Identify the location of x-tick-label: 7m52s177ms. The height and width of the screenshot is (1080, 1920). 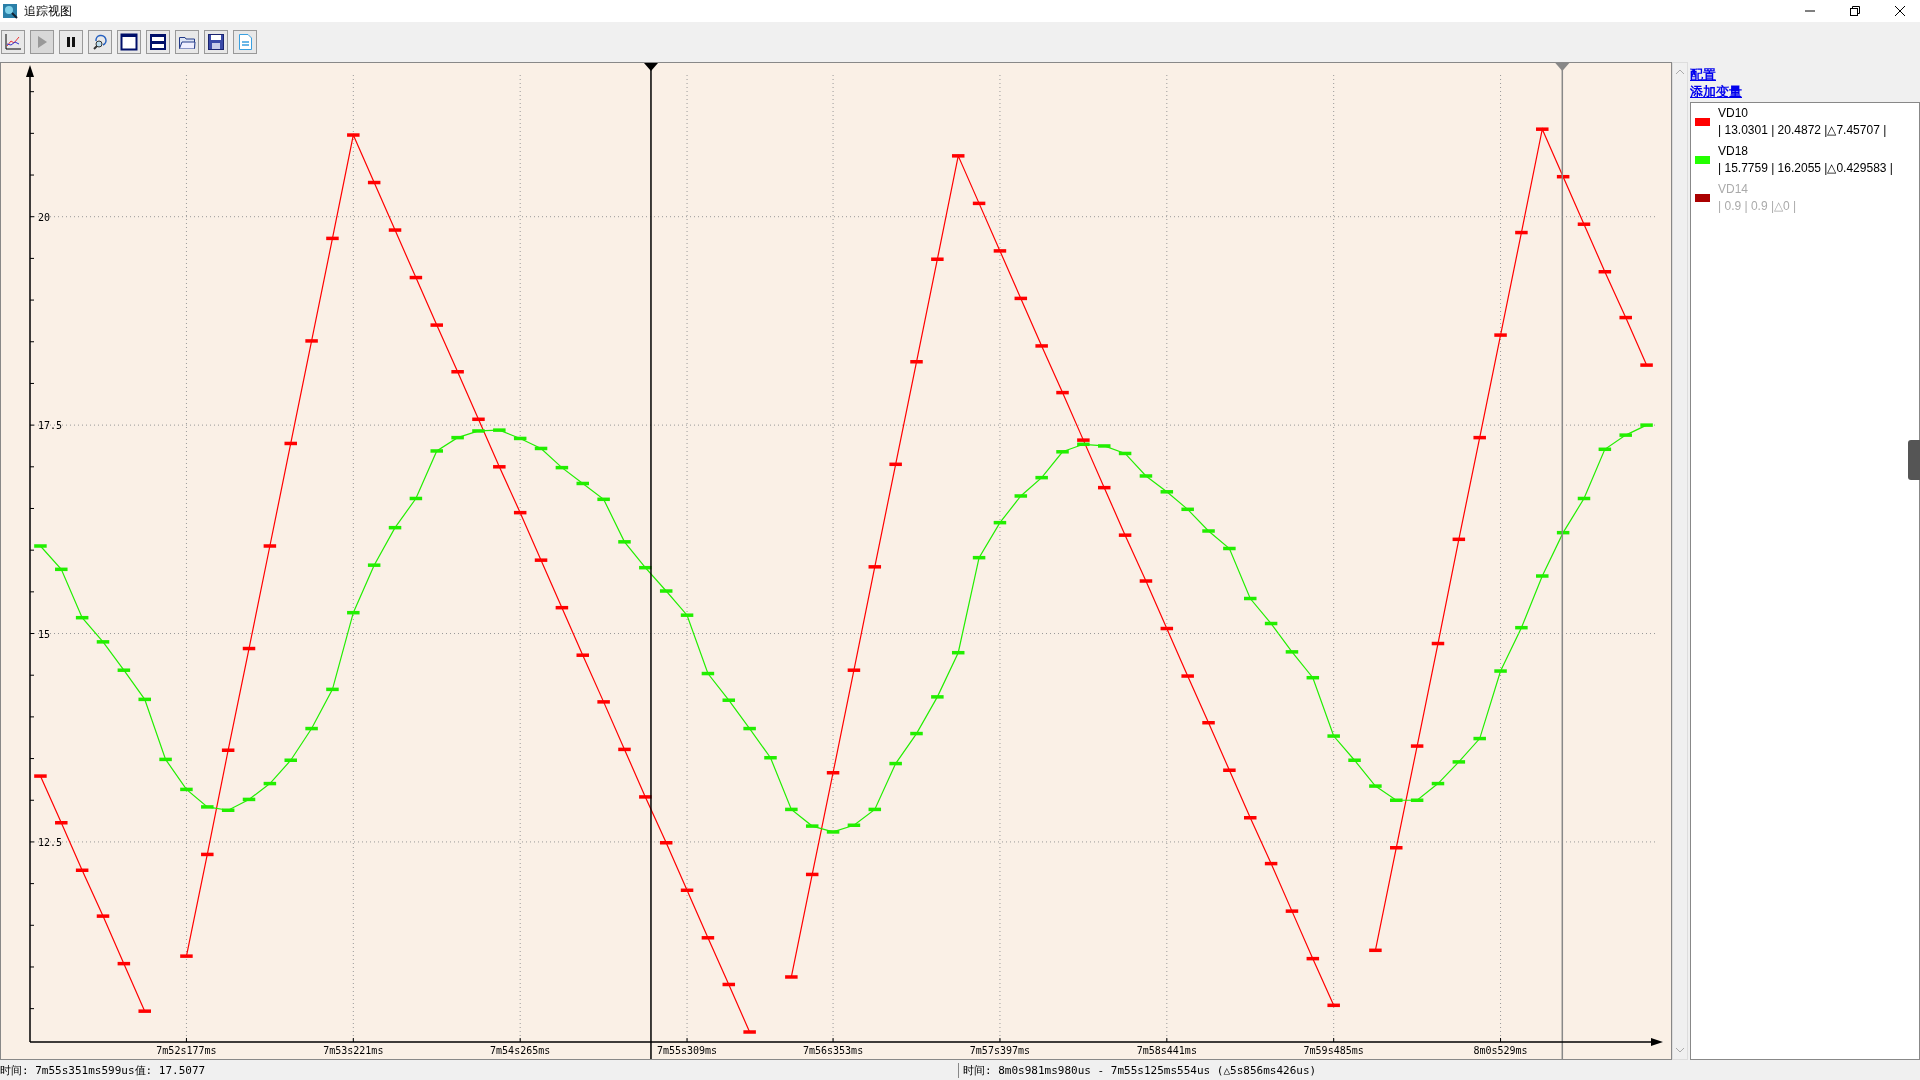
(186, 1050).